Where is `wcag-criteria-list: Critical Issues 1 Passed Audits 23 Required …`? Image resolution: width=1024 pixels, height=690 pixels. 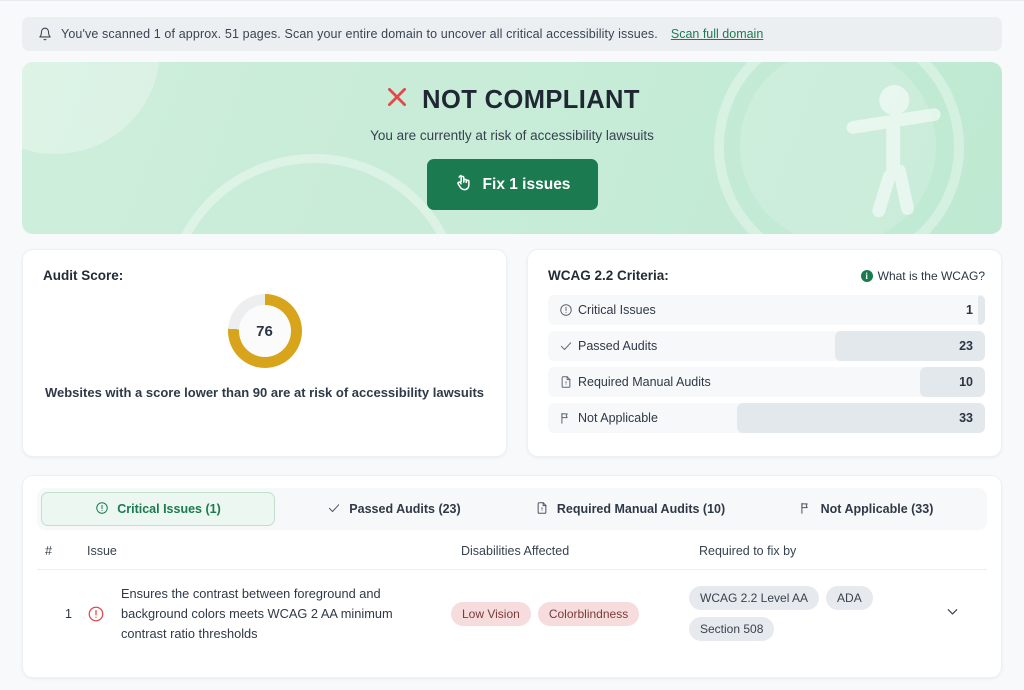 wcag-criteria-list: Critical Issues 1 Passed Audits 23 Required … is located at coordinates (766, 364).